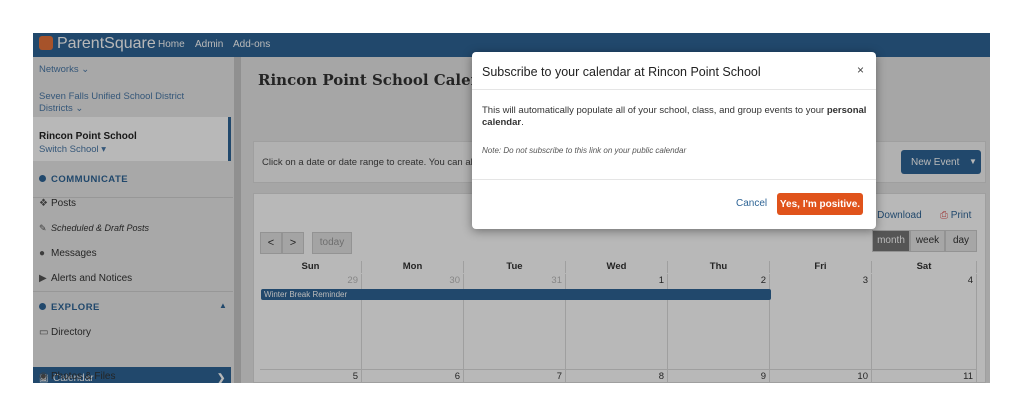 This screenshot has width=1028, height=412. Describe the element at coordinates (674, 179) in the screenshot. I see `modal-footer-divider` at that location.